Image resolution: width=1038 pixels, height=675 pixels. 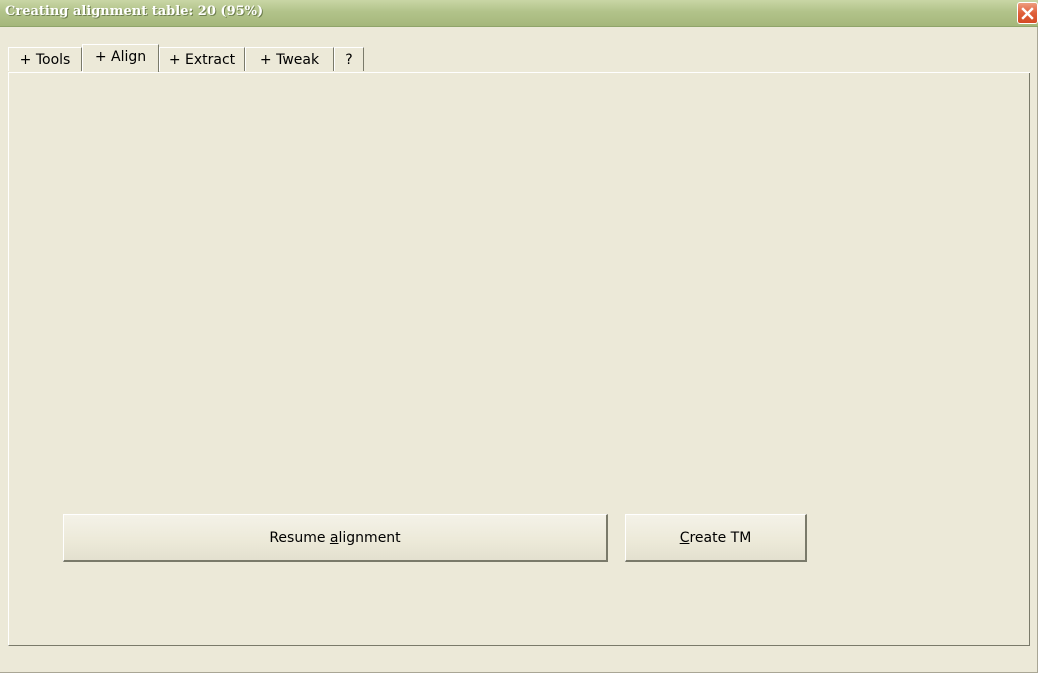 I want to click on resume-alignment-mnemonic: a, so click(x=334, y=537).